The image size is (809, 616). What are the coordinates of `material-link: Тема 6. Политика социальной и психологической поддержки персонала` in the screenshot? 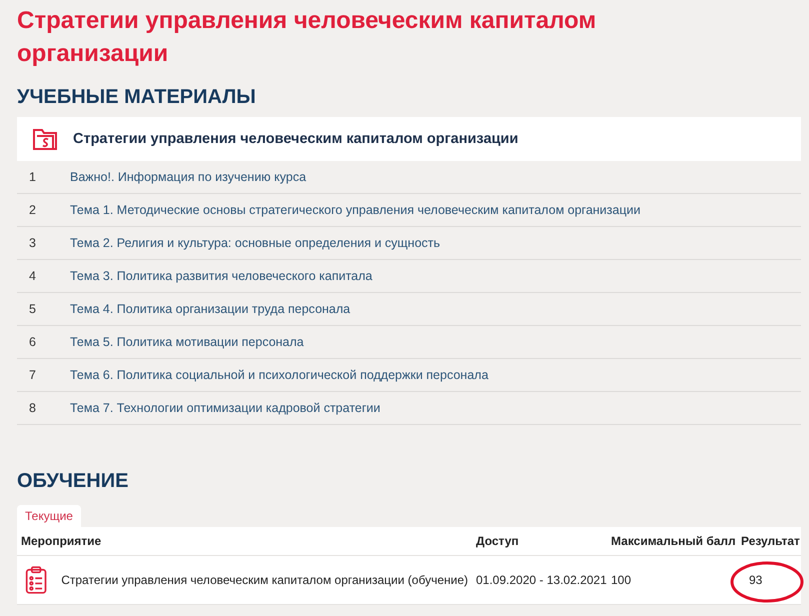 It's located at (279, 375).